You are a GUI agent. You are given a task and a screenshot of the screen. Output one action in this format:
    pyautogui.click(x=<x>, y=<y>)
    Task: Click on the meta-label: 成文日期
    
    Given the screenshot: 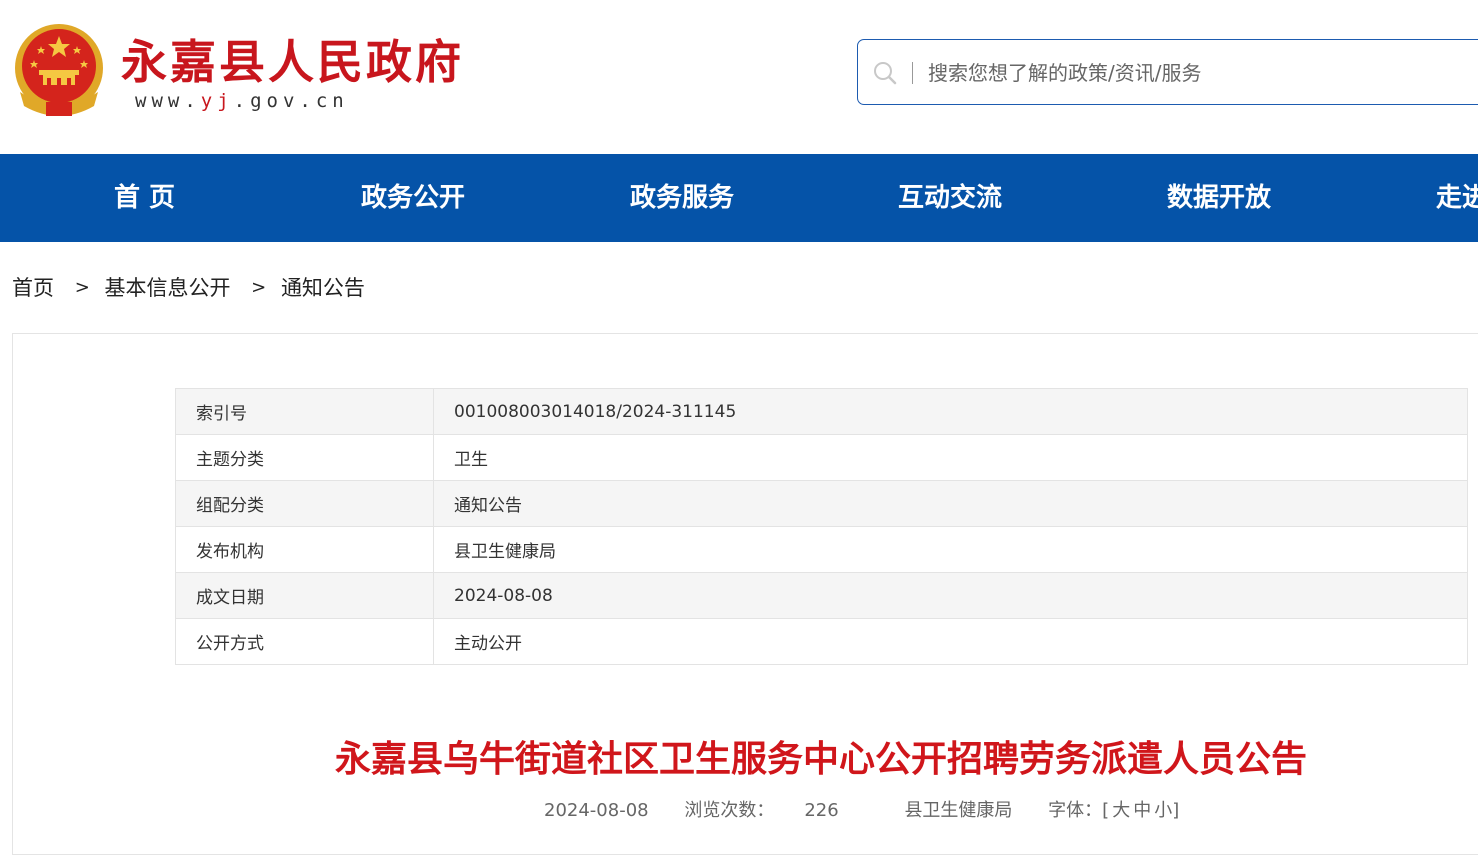 What is the action you would take?
    pyautogui.click(x=304, y=595)
    